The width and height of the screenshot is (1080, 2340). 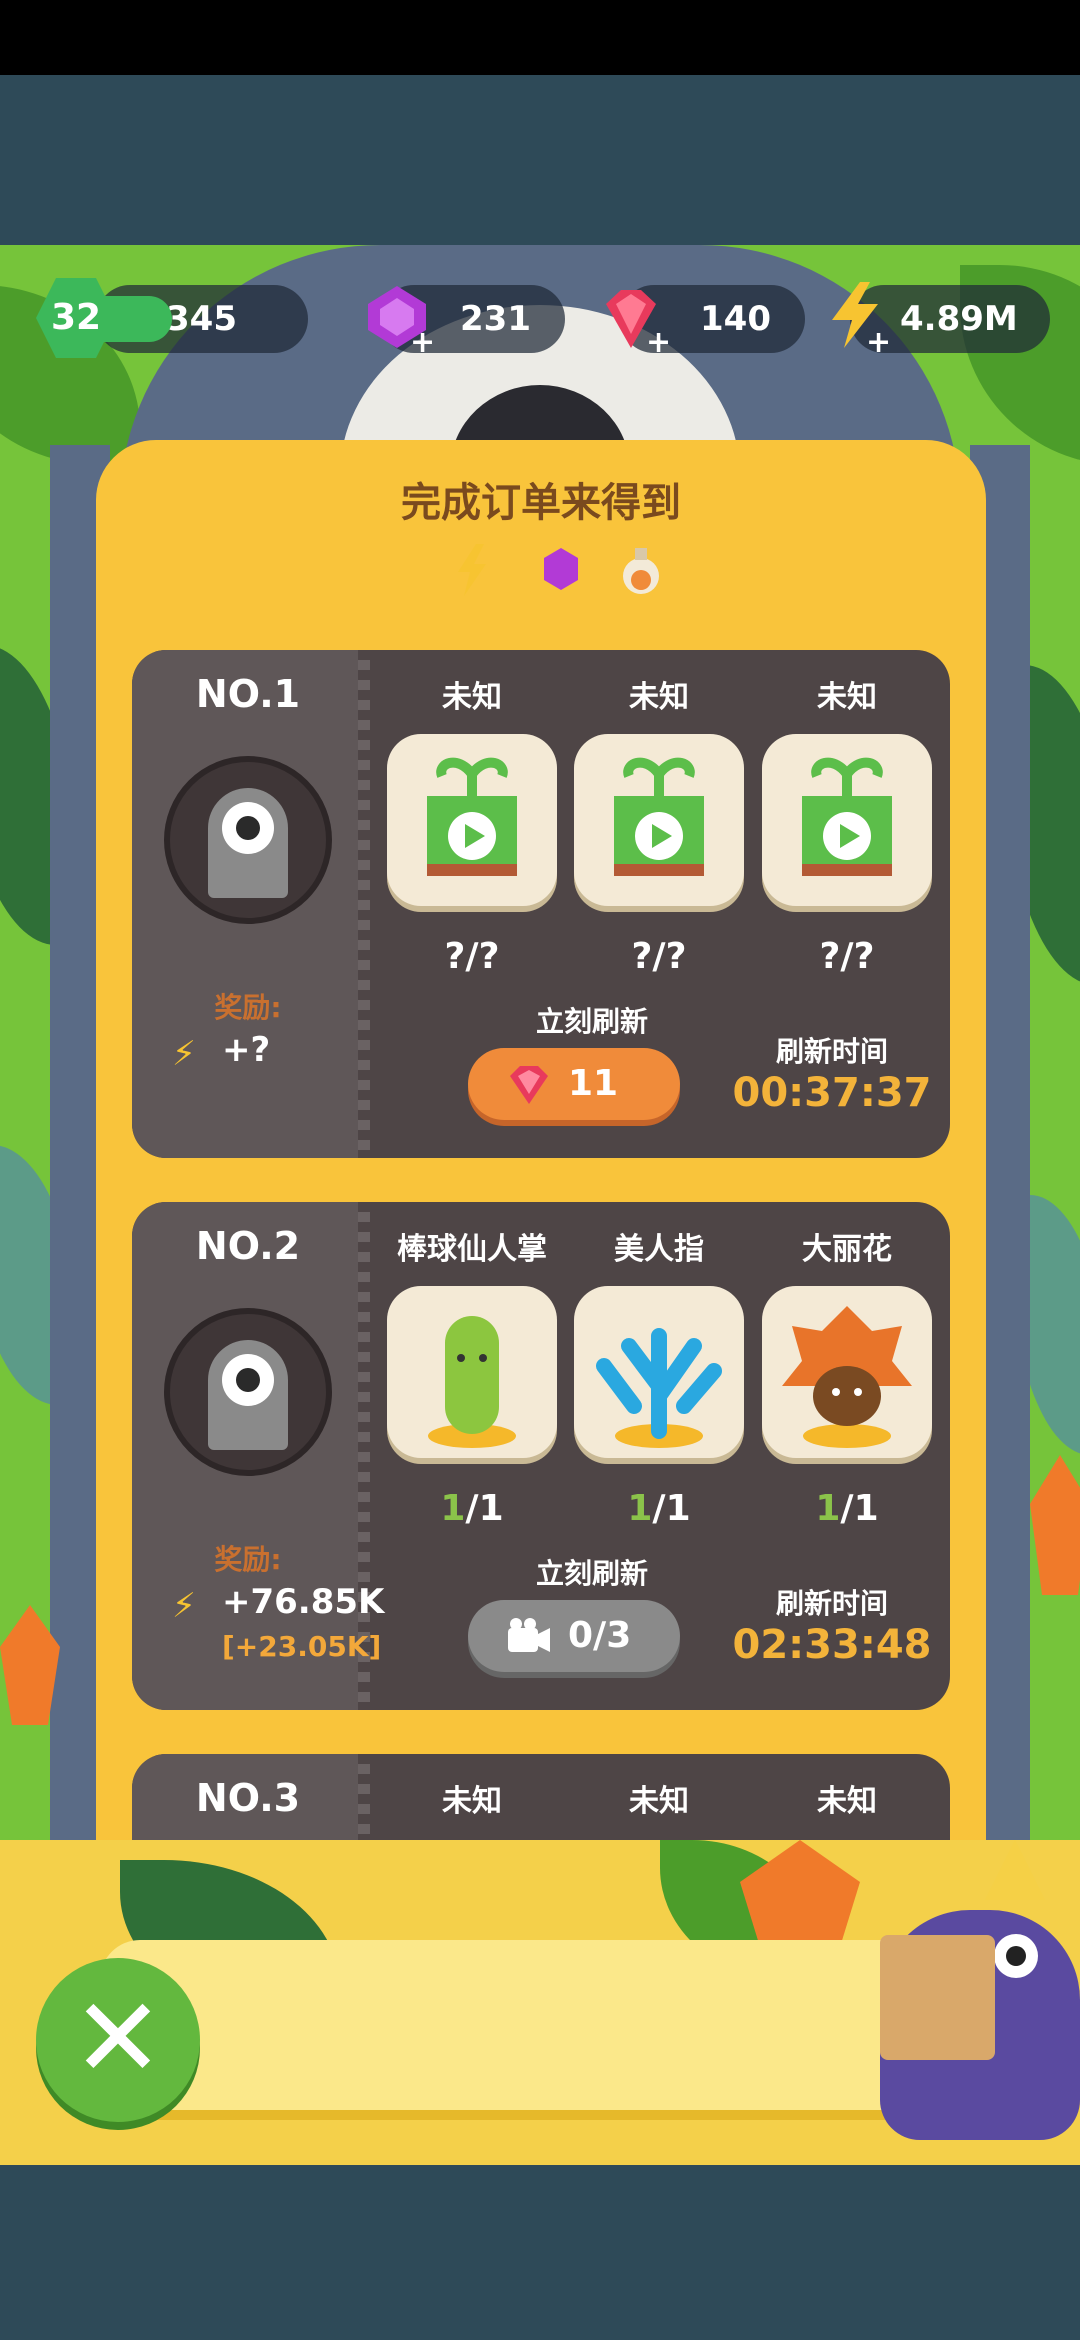 I want to click on order-number: NO.1, so click(x=248, y=694).